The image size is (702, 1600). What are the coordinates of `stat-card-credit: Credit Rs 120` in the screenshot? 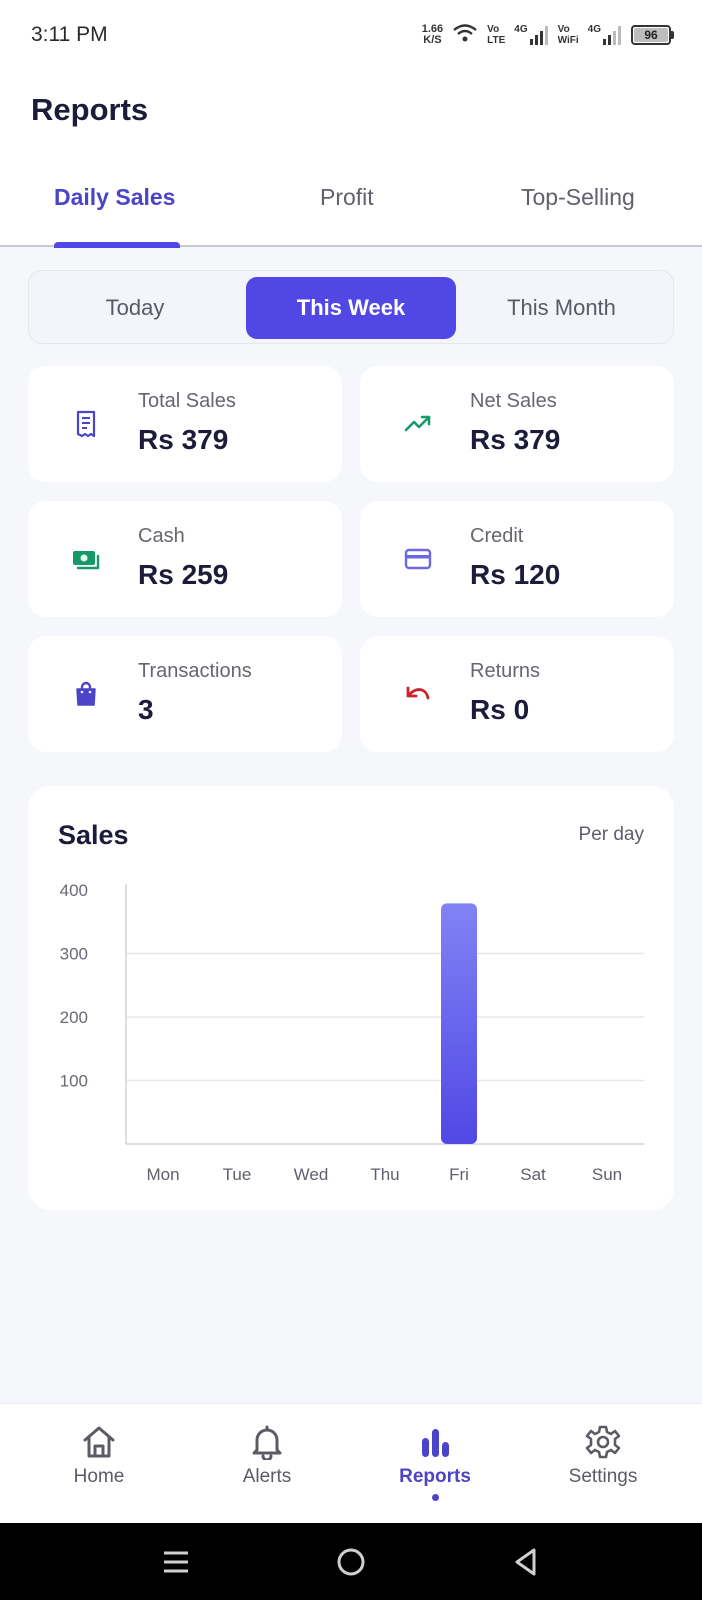 It's located at (517, 559).